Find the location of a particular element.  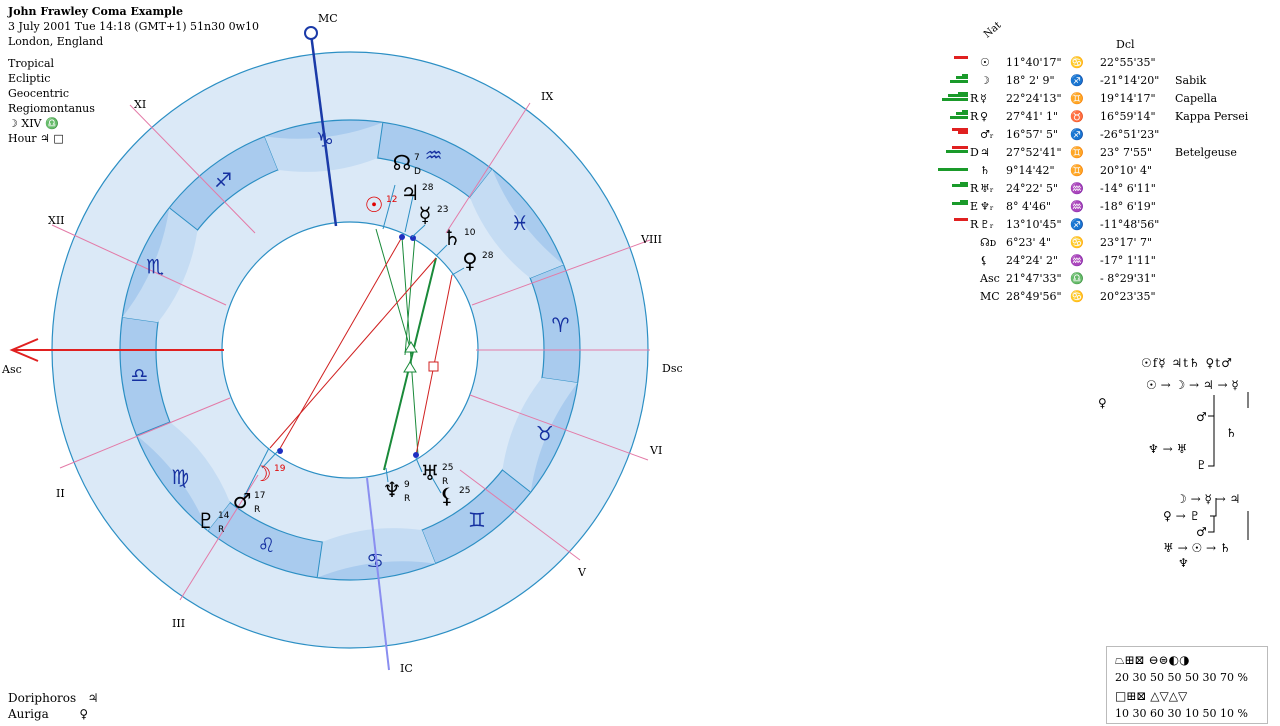

planet-glyph: ☊ is located at coordinates (402, 163).